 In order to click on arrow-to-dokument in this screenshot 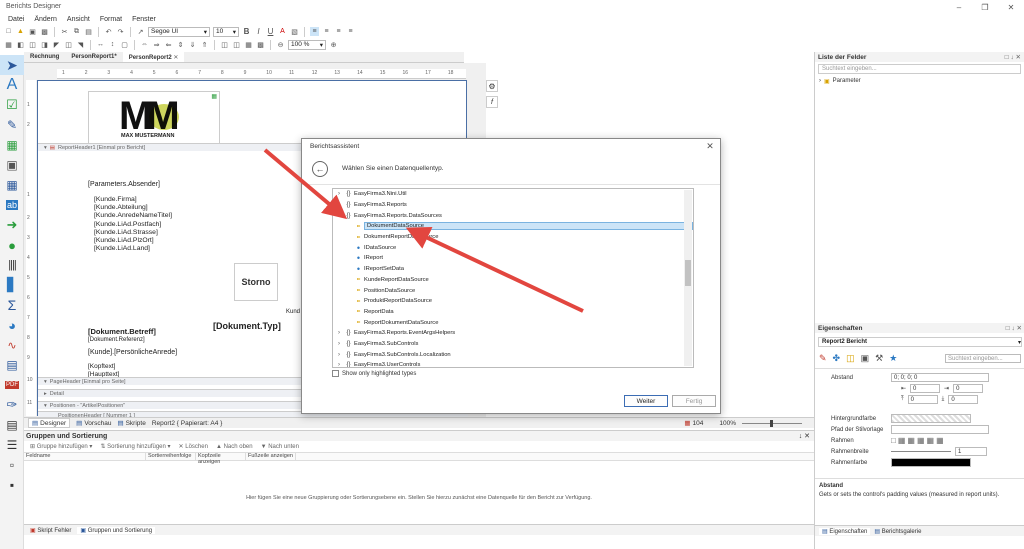, I will do `click(494, 269)`.